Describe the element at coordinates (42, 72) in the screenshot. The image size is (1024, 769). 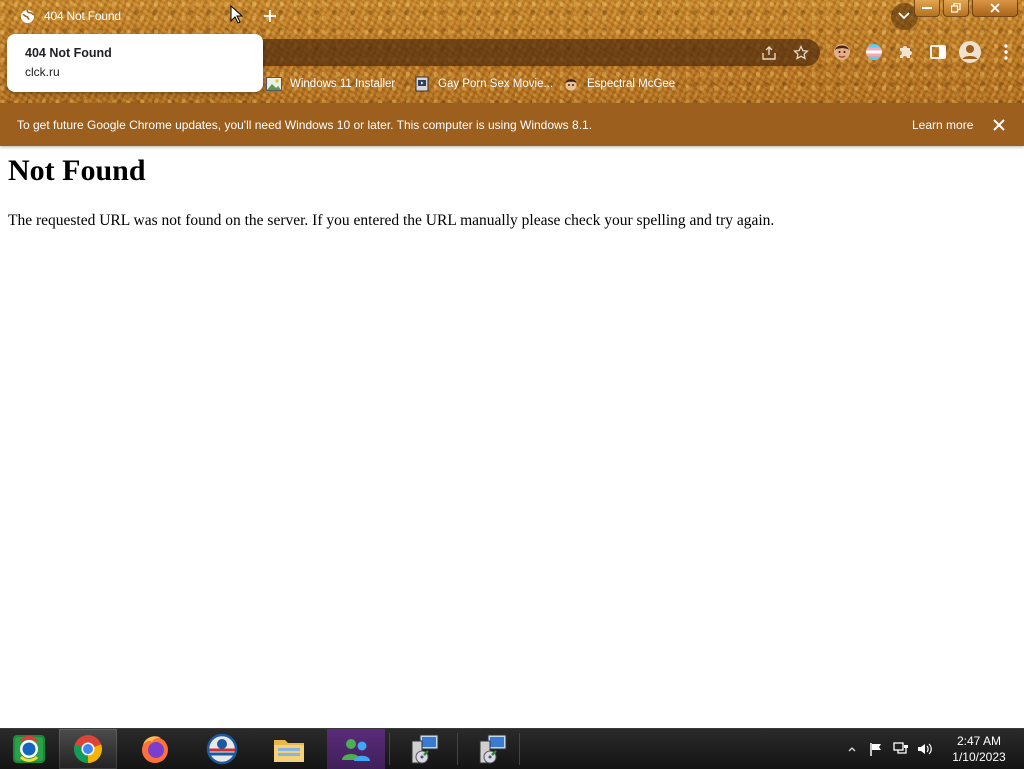
I see `hover-card-domain: clck.ru` at that location.